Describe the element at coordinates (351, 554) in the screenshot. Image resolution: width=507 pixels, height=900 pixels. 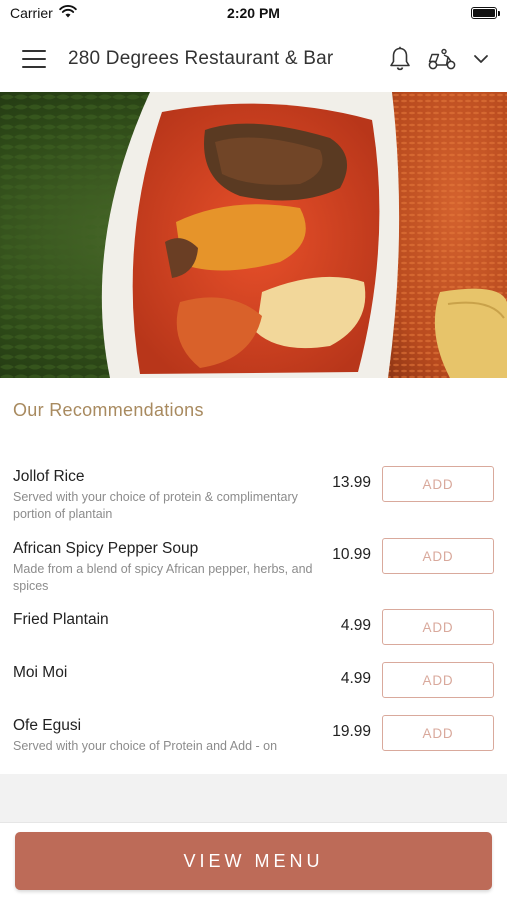
I see `item-price: 10.99` at that location.